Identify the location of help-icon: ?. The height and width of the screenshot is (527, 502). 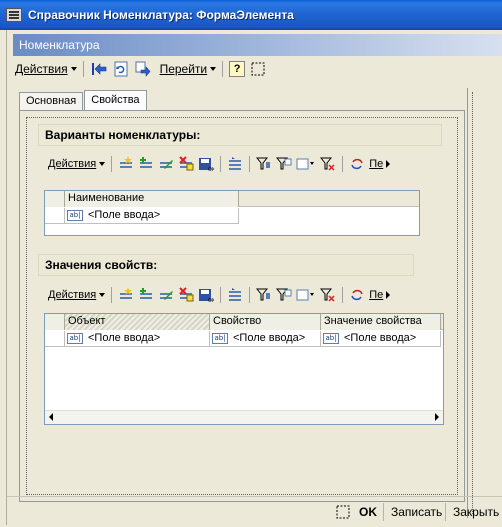
(237, 69).